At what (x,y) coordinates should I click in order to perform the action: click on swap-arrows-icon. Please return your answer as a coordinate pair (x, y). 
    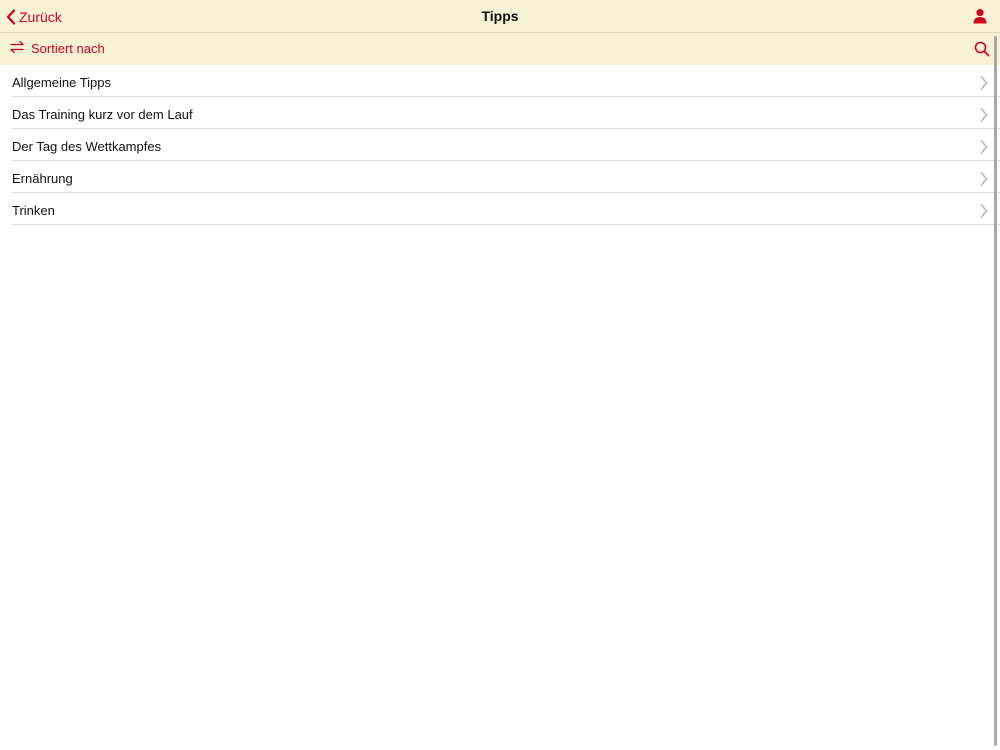
    Looking at the image, I should click on (17, 49).